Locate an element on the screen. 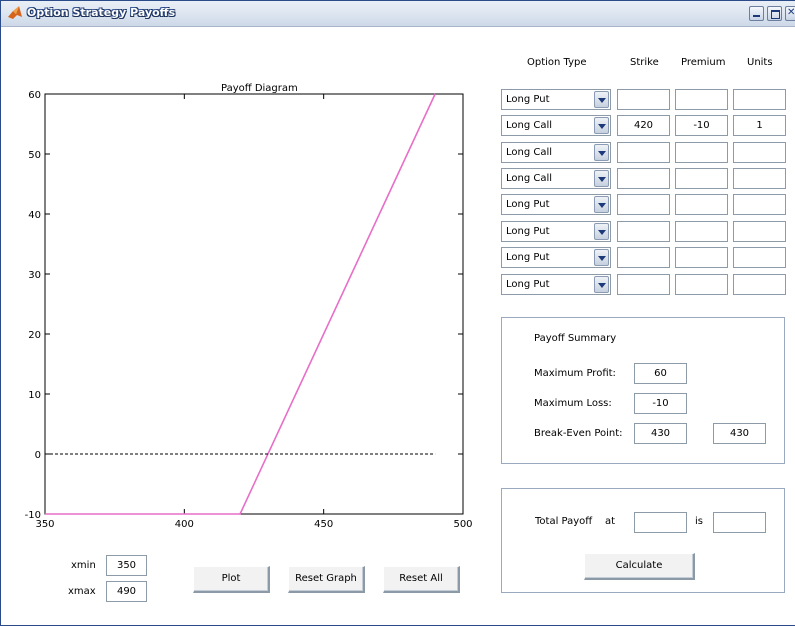 Image resolution: width=795 pixels, height=626 pixels. units-header: Units is located at coordinates (760, 62).